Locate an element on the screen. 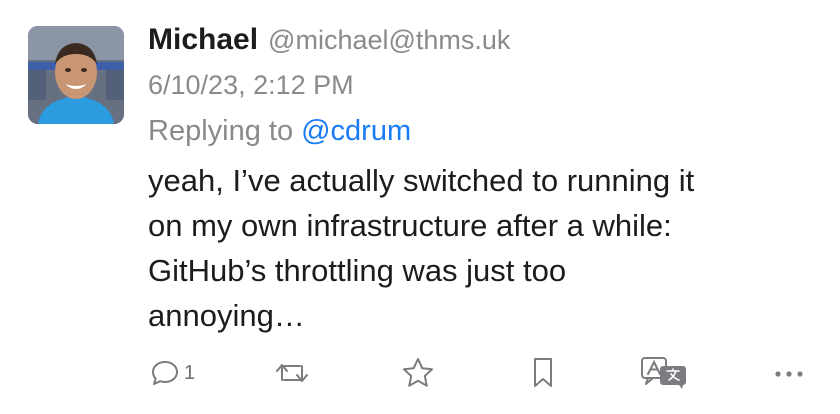 The image size is (840, 414). post-header: Michael @michael@thms.uk is located at coordinates (329, 42).